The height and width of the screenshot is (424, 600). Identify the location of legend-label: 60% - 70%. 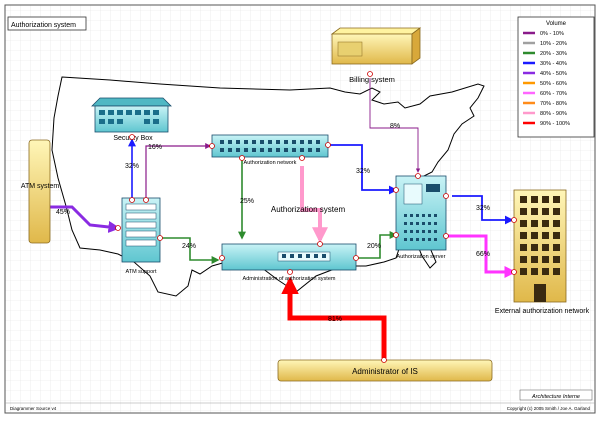
(553, 94).